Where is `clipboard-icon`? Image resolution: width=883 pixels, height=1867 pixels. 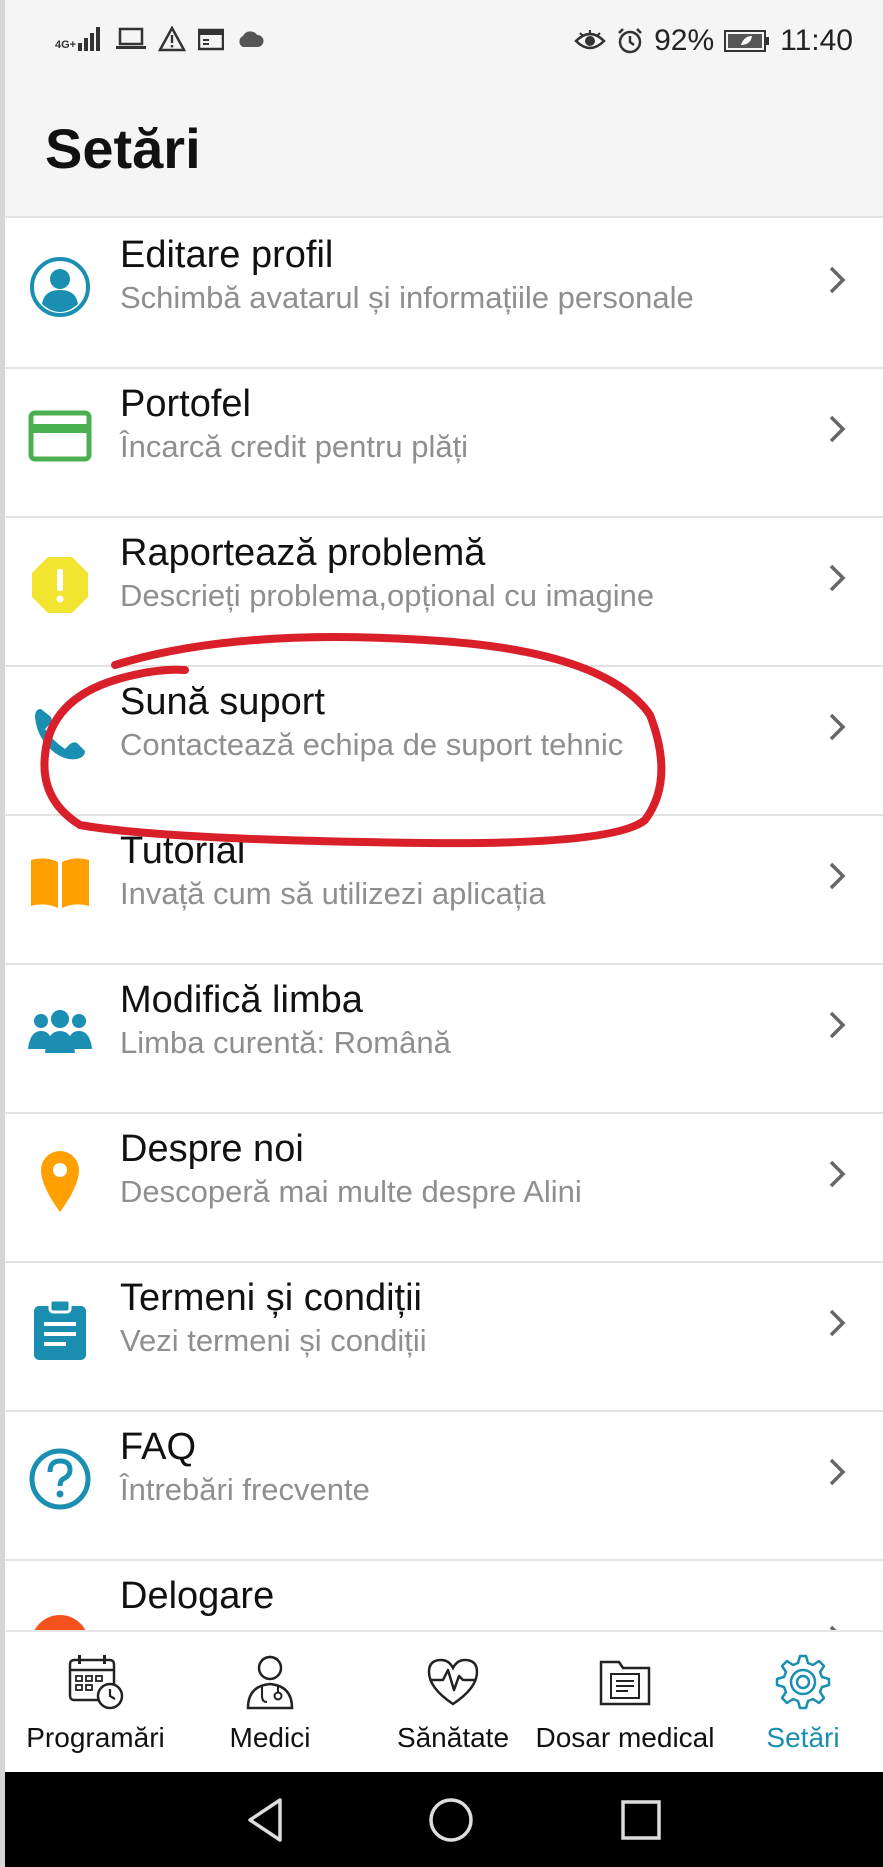 clipboard-icon is located at coordinates (60, 1330).